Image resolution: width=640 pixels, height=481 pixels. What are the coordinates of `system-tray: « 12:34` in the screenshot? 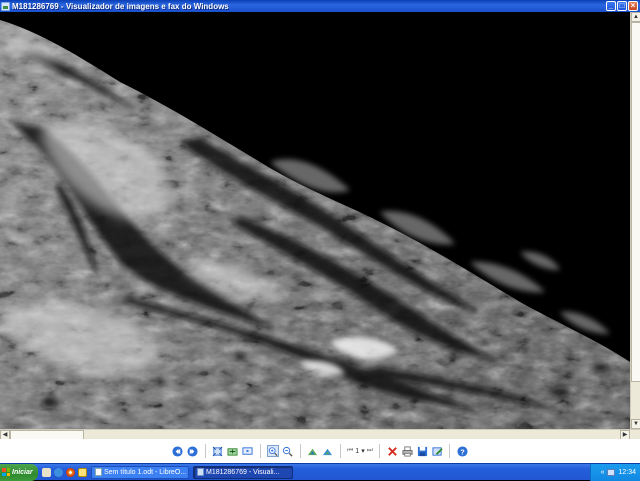 It's located at (615, 472).